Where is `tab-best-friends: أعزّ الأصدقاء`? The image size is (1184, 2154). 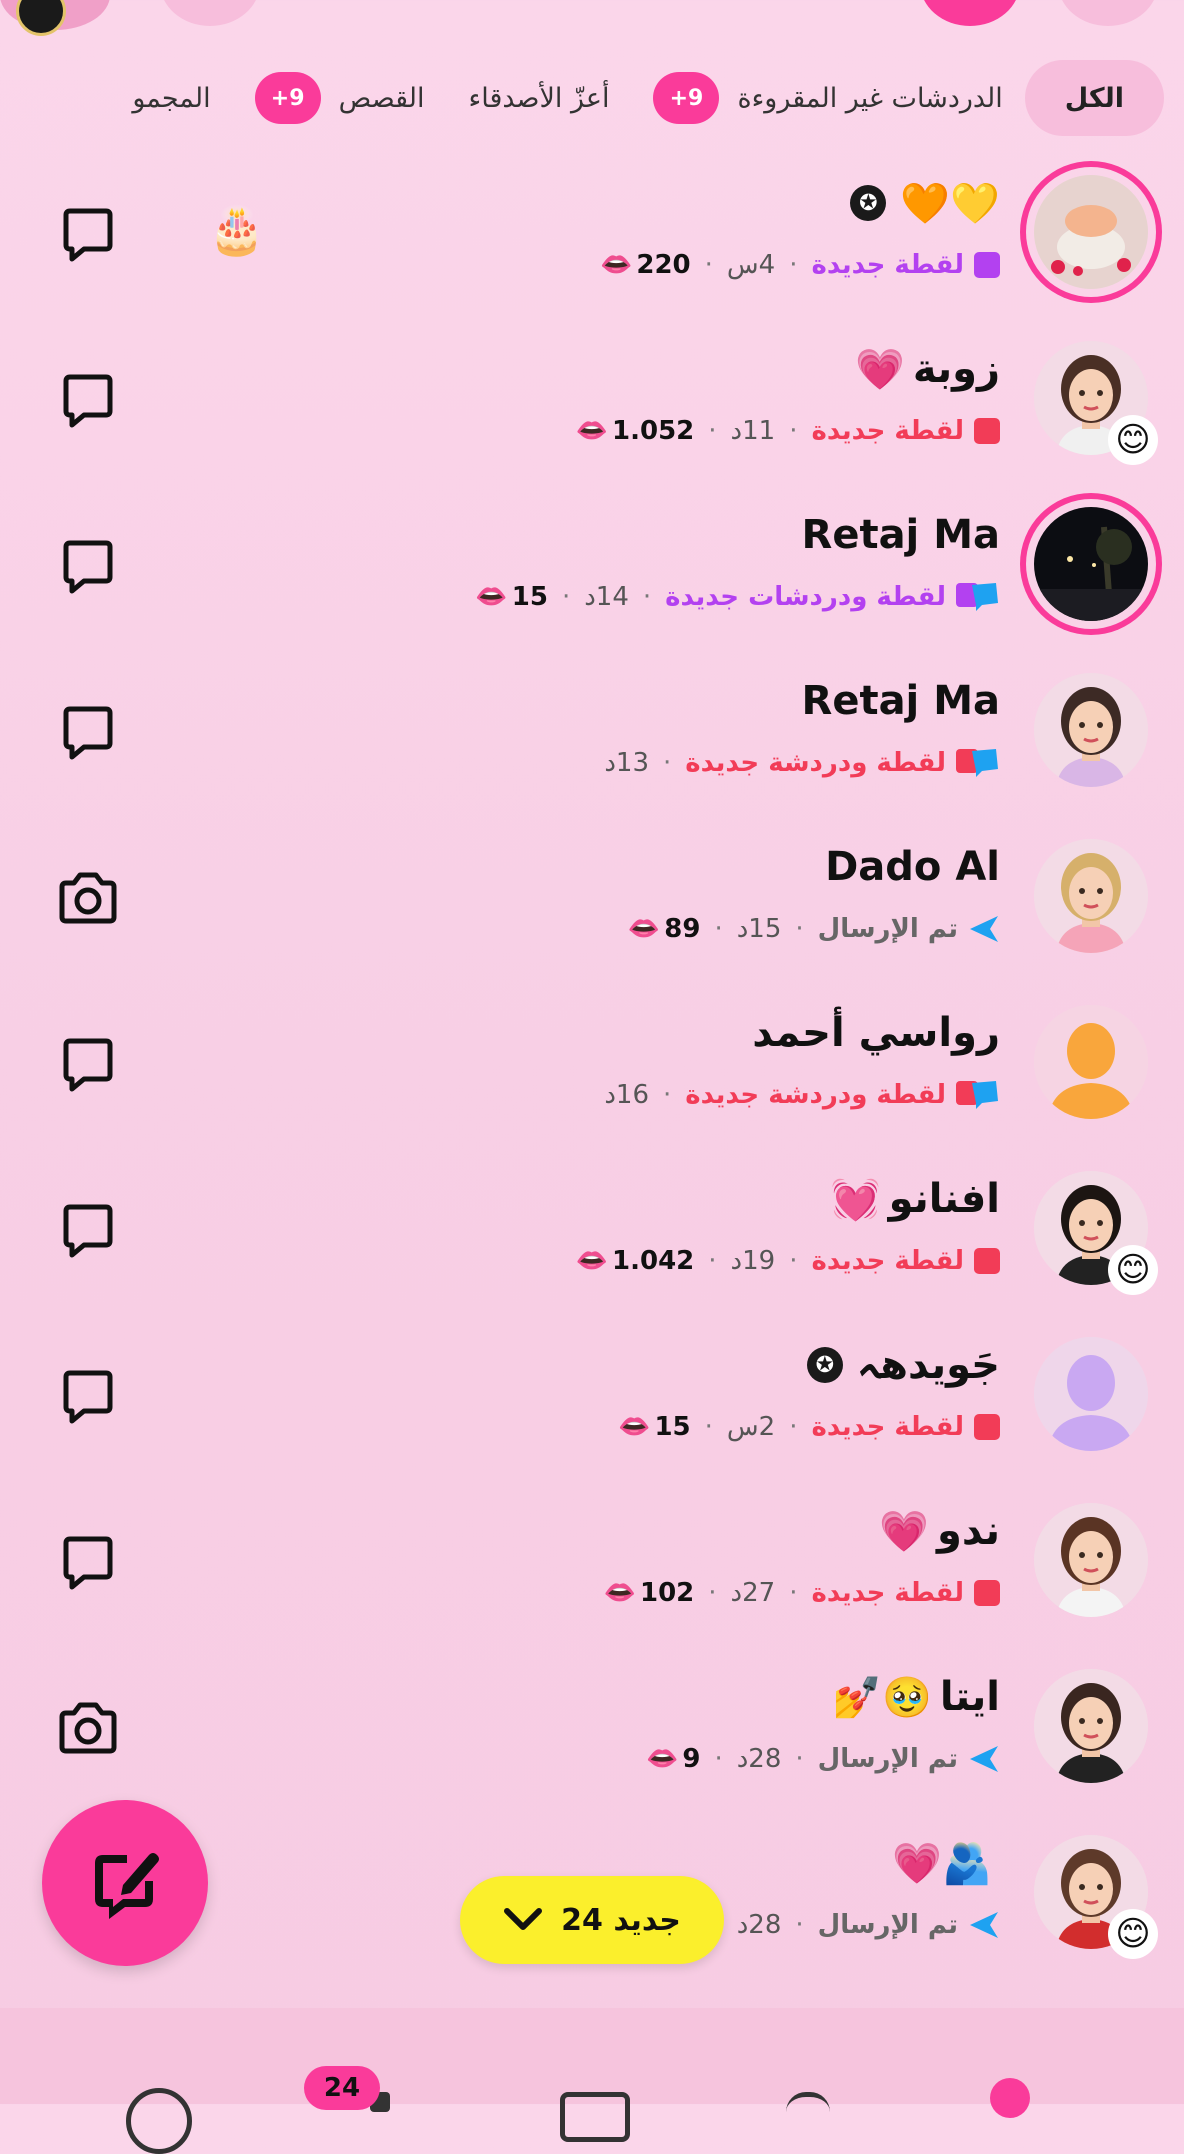
tab-best-friends: أعزّ الأصدقاء is located at coordinates (539, 98).